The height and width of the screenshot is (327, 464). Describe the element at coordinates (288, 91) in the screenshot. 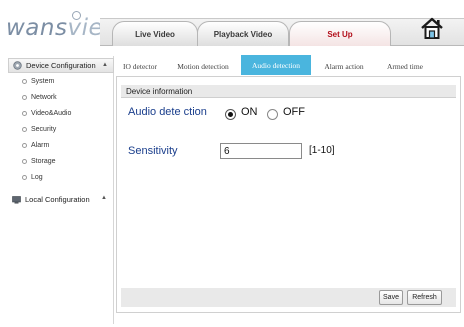

I see `section-title: Device information` at that location.